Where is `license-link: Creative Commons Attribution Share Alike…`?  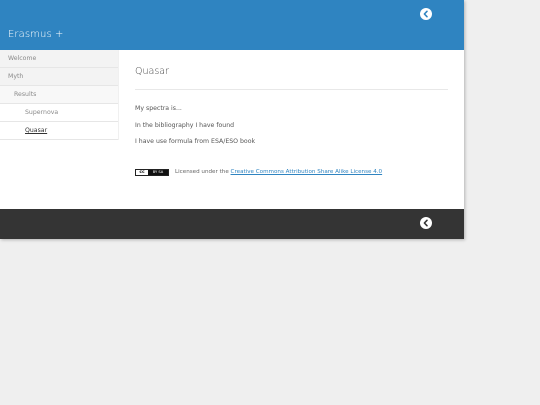
license-link: Creative Commons Attribution Share Alike… is located at coordinates (307, 172).